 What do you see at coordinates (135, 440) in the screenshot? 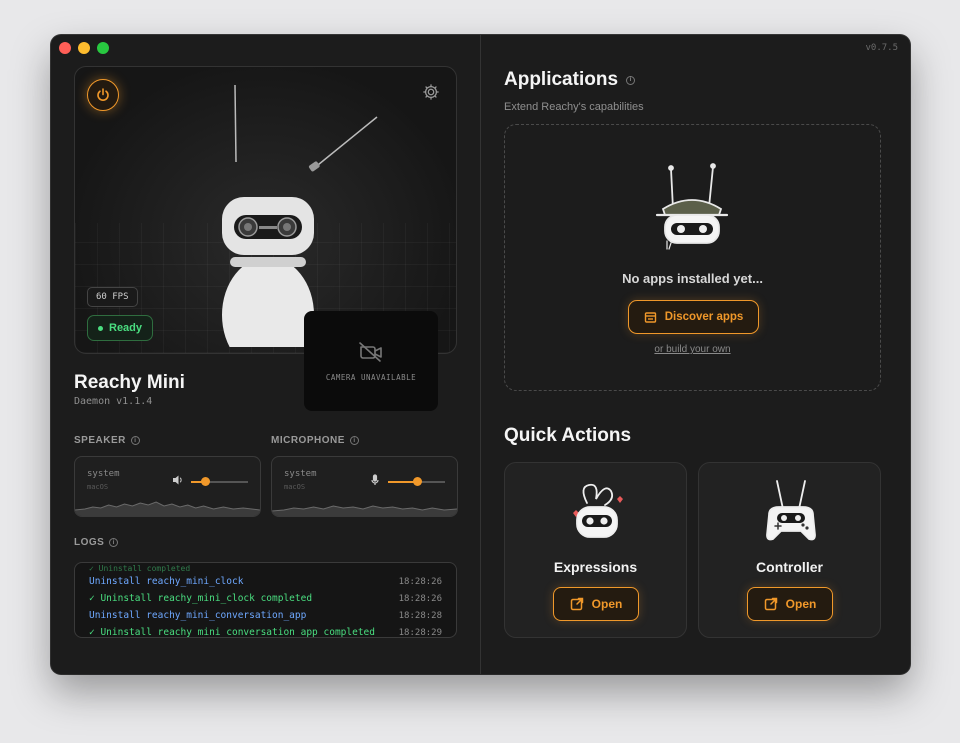
I see `speaker-info-icon: i` at bounding box center [135, 440].